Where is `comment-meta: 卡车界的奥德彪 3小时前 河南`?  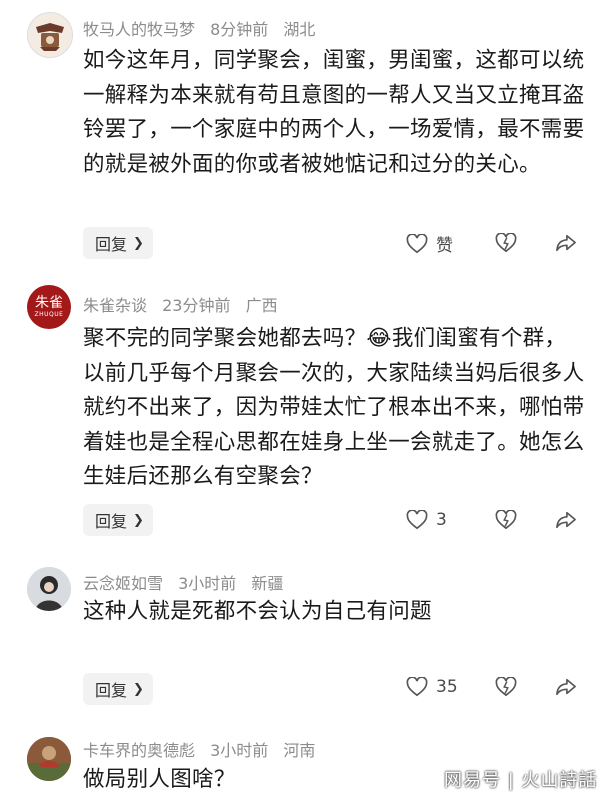 comment-meta: 卡车界的奥德彪 3小时前 河南 is located at coordinates (204, 749).